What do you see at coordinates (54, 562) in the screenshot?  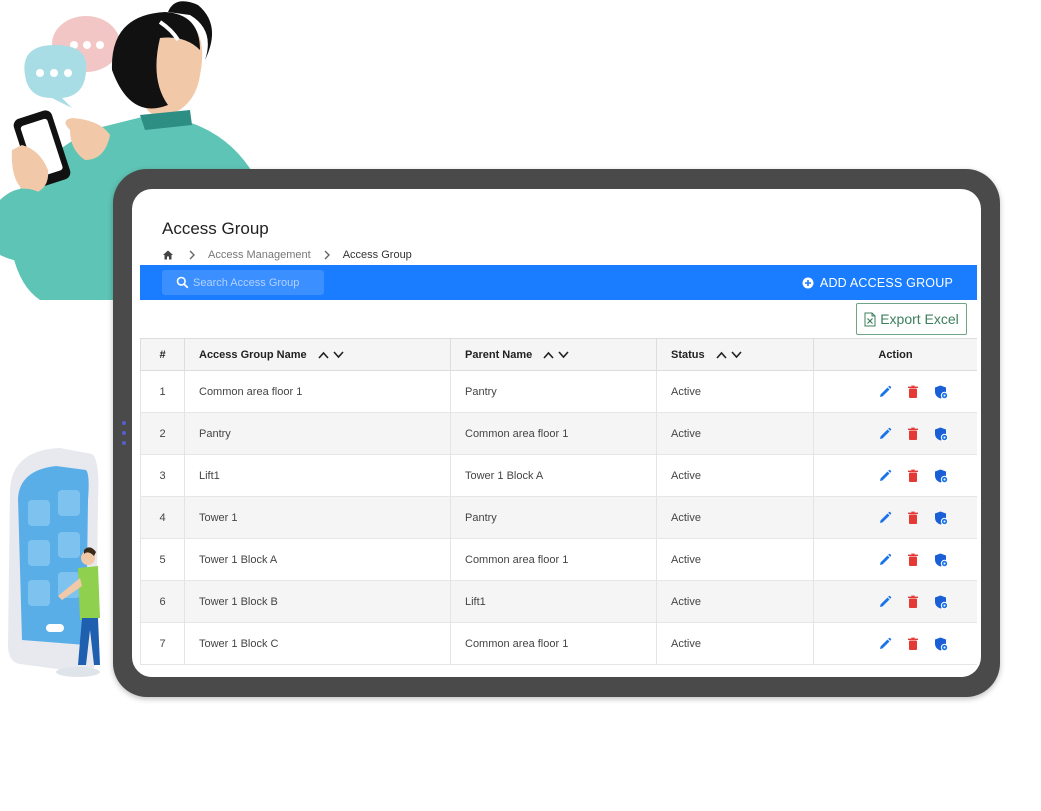 I see `man-with-phone-illustration` at bounding box center [54, 562].